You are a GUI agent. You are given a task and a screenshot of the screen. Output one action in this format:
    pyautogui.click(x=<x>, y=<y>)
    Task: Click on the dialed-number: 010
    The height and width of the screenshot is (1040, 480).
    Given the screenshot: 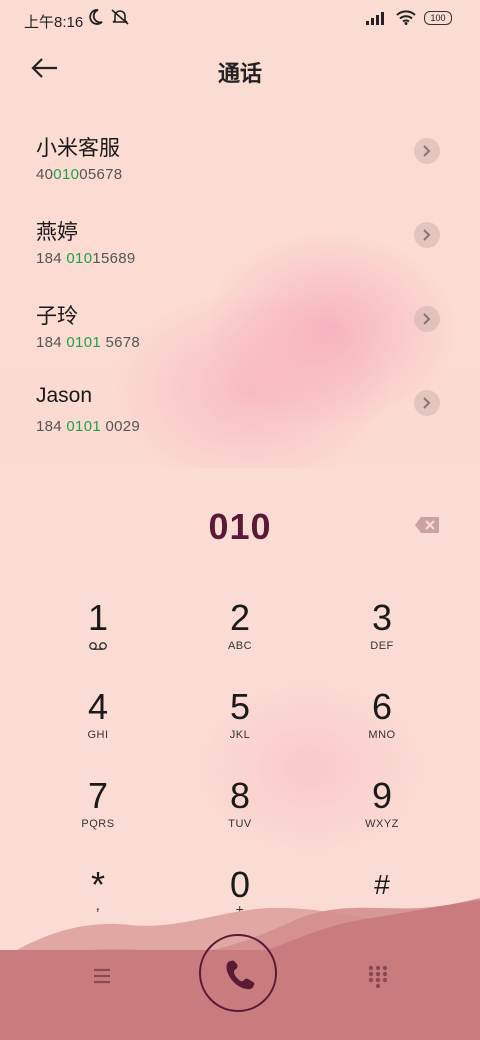 What is the action you would take?
    pyautogui.click(x=240, y=526)
    